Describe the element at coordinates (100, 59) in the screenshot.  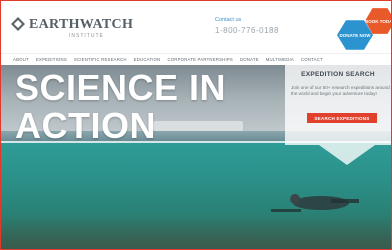
I see `nav-item-scientific-research: SCIENTIFIC RESEARCH` at that location.